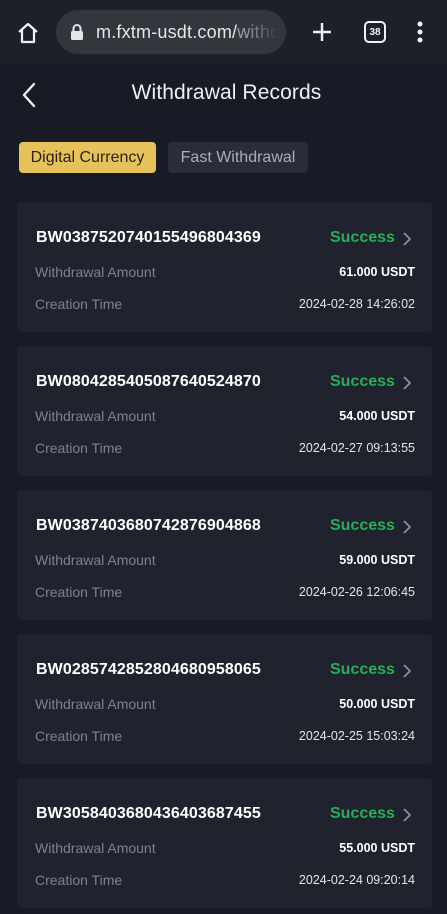 This screenshot has height=914, width=447. Describe the element at coordinates (377, 416) in the screenshot. I see `amount-value: 54.000 USDT` at that location.